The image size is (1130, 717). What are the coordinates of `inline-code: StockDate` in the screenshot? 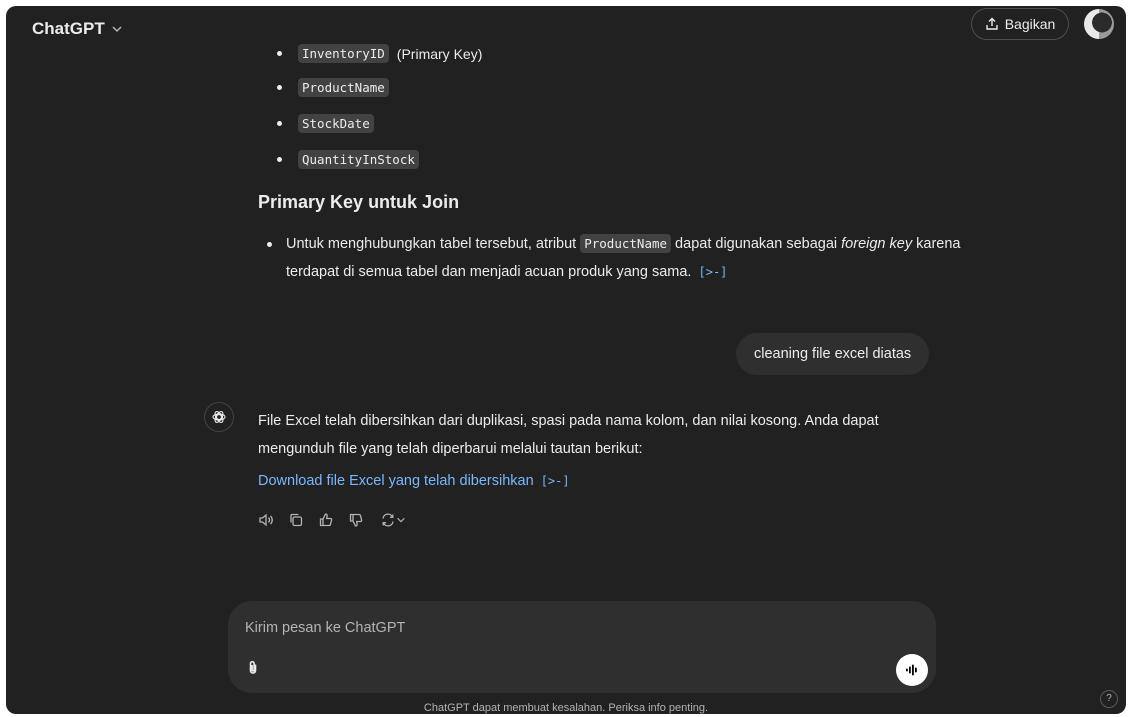 It's located at (336, 123).